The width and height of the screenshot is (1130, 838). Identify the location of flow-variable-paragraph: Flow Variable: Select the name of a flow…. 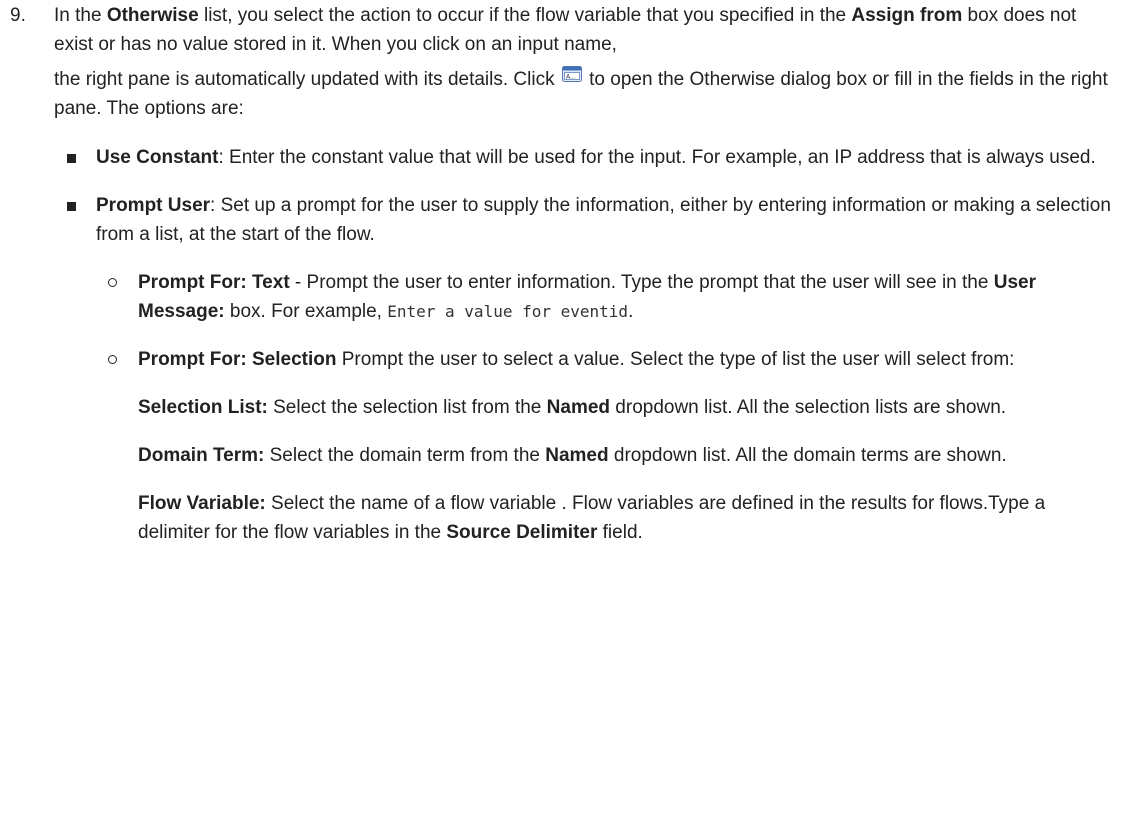
(629, 518).